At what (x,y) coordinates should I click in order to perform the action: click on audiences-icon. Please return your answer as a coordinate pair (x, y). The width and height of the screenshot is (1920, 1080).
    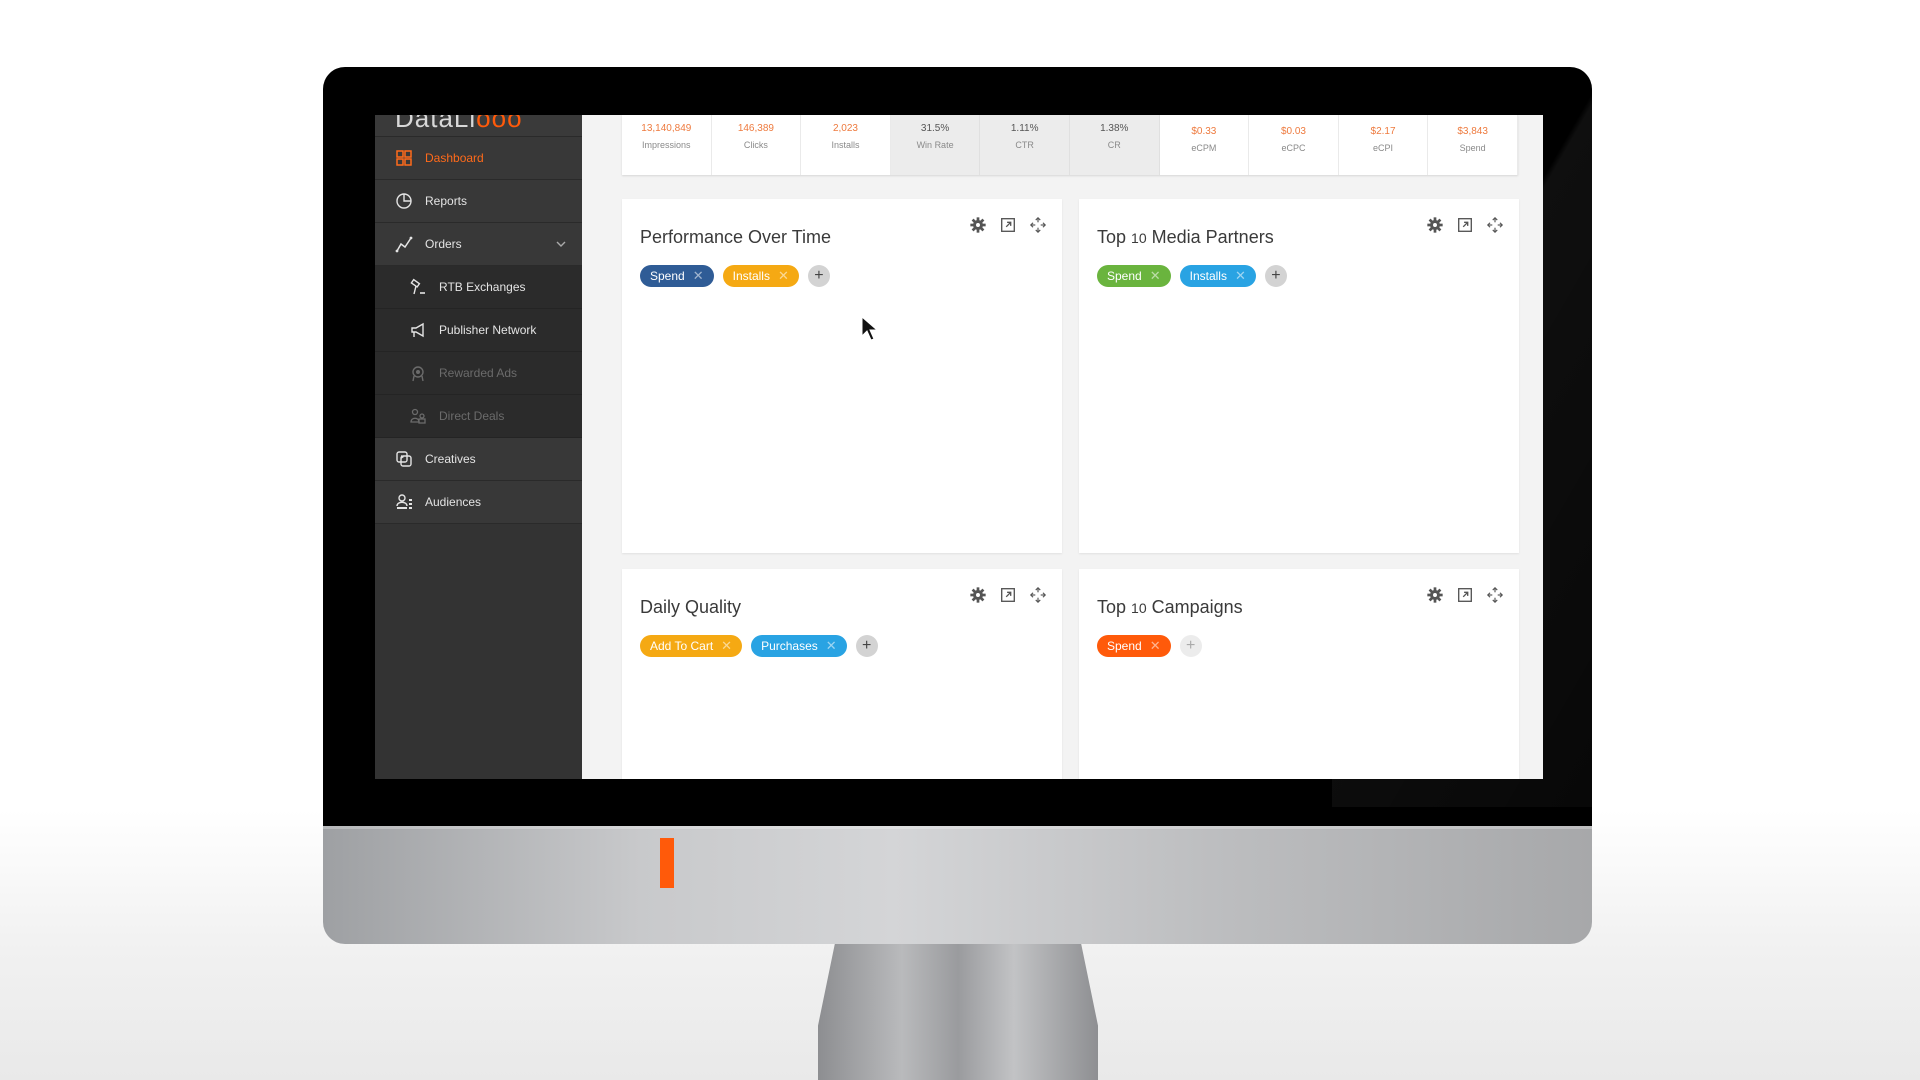
    Looking at the image, I should click on (404, 502).